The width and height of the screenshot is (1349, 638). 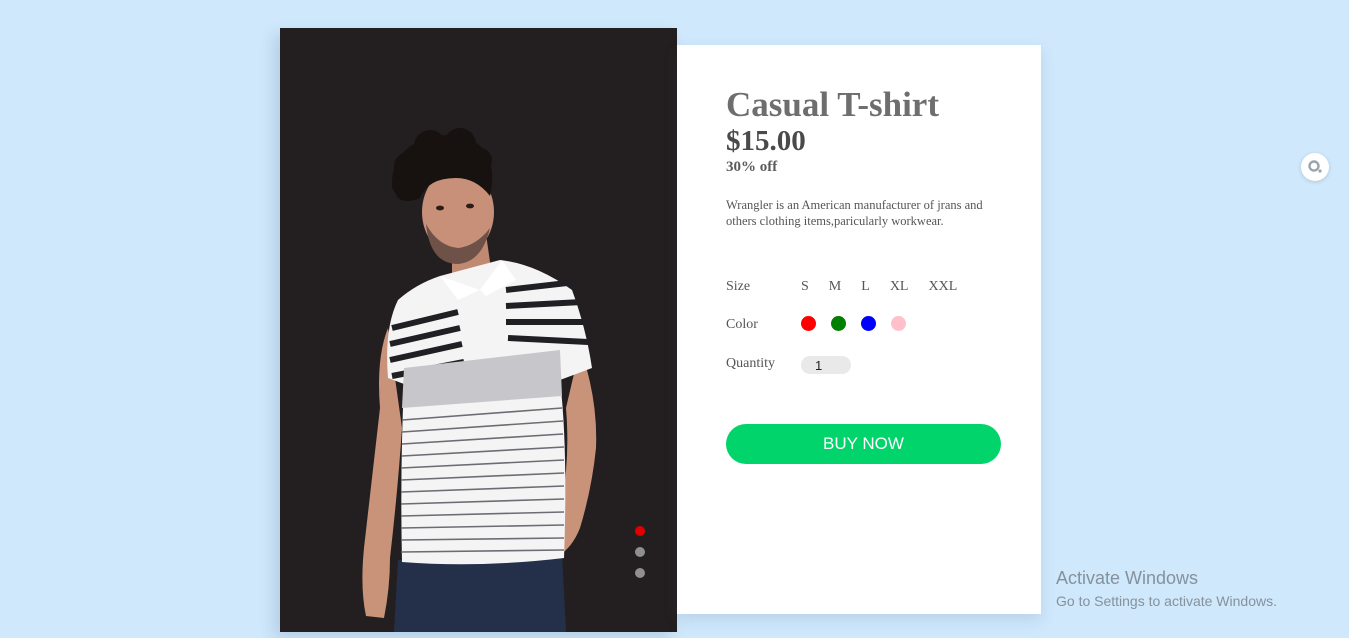 What do you see at coordinates (750, 363) in the screenshot?
I see `quantity-label: Quantity` at bounding box center [750, 363].